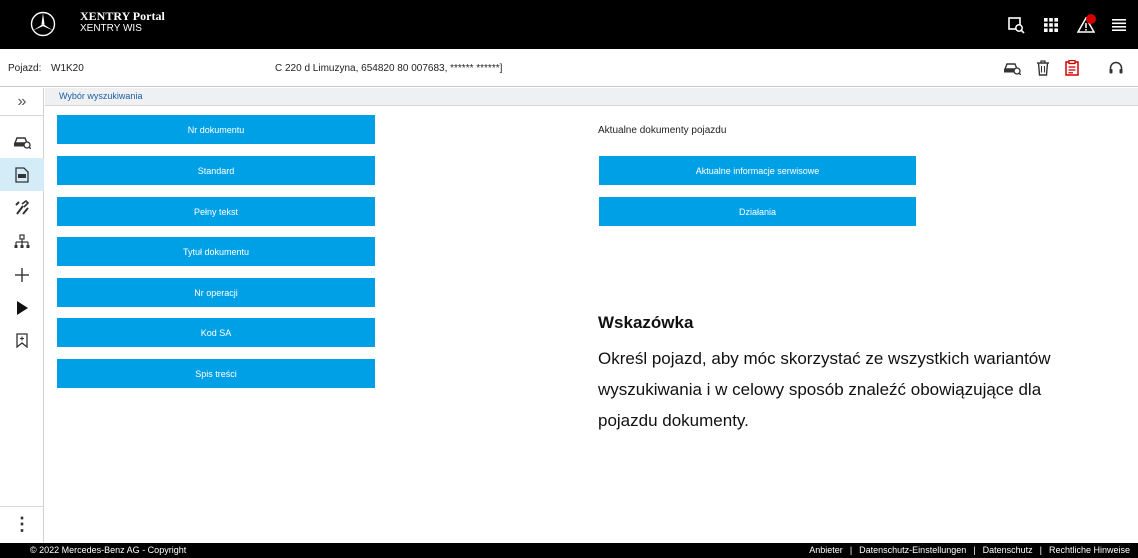  I want to click on current-service-info-button: Aktualne informacje serwisowe, so click(757, 170).